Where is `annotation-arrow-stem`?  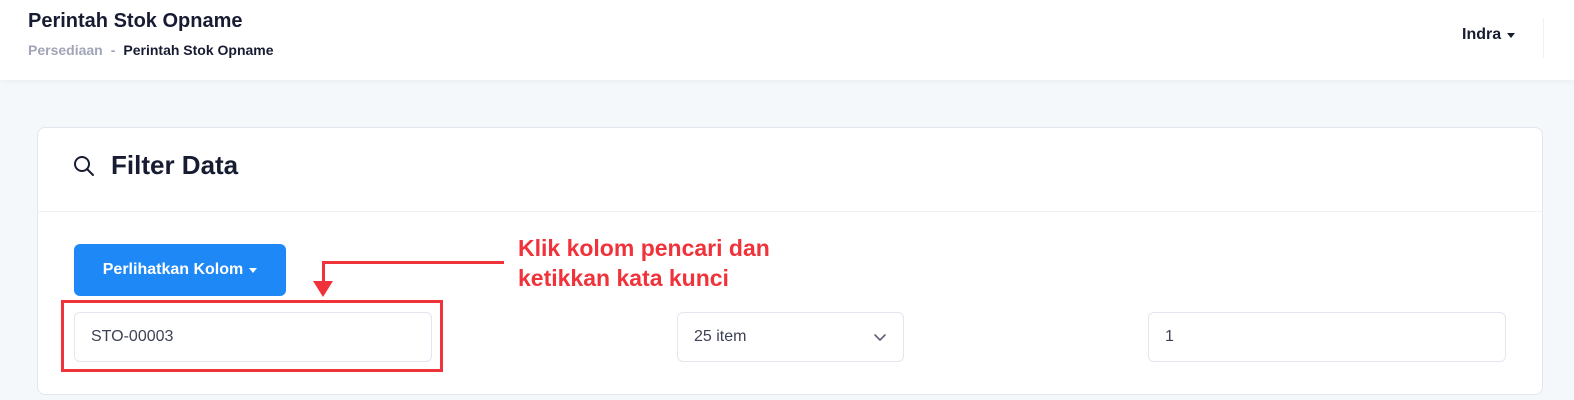 annotation-arrow-stem is located at coordinates (323, 272).